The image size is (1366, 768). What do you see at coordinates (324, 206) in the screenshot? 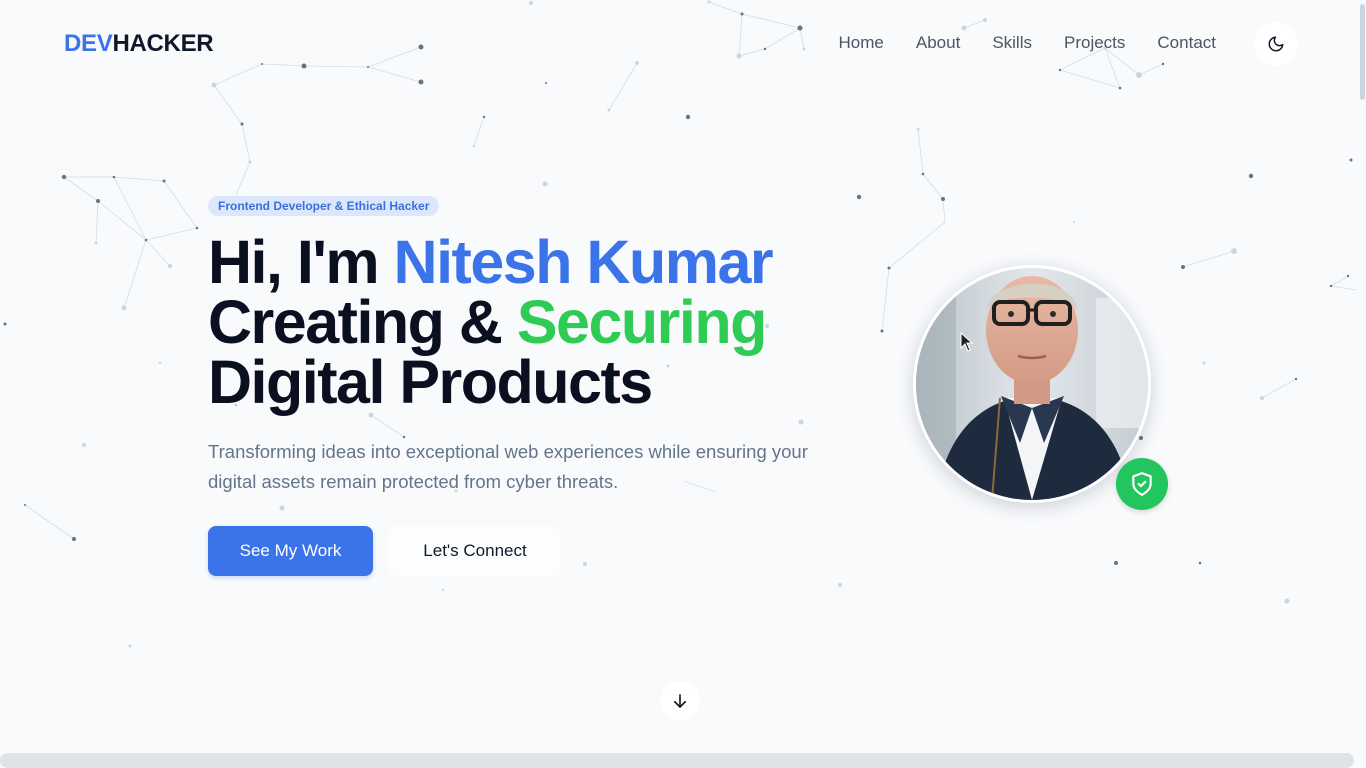
I see `role-badge: Frontend Developer & Ethical Hacker` at bounding box center [324, 206].